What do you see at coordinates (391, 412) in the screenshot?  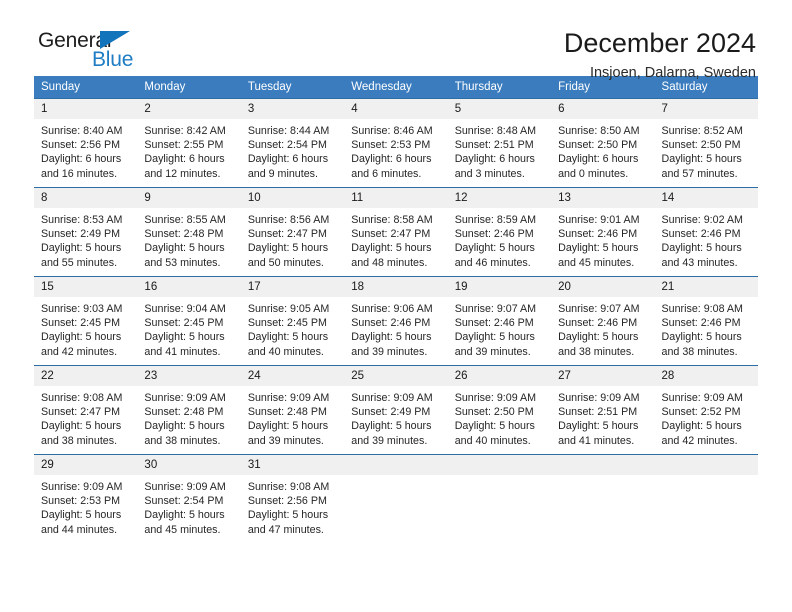 I see `sunset-text: Sunset: 2:49 PM` at bounding box center [391, 412].